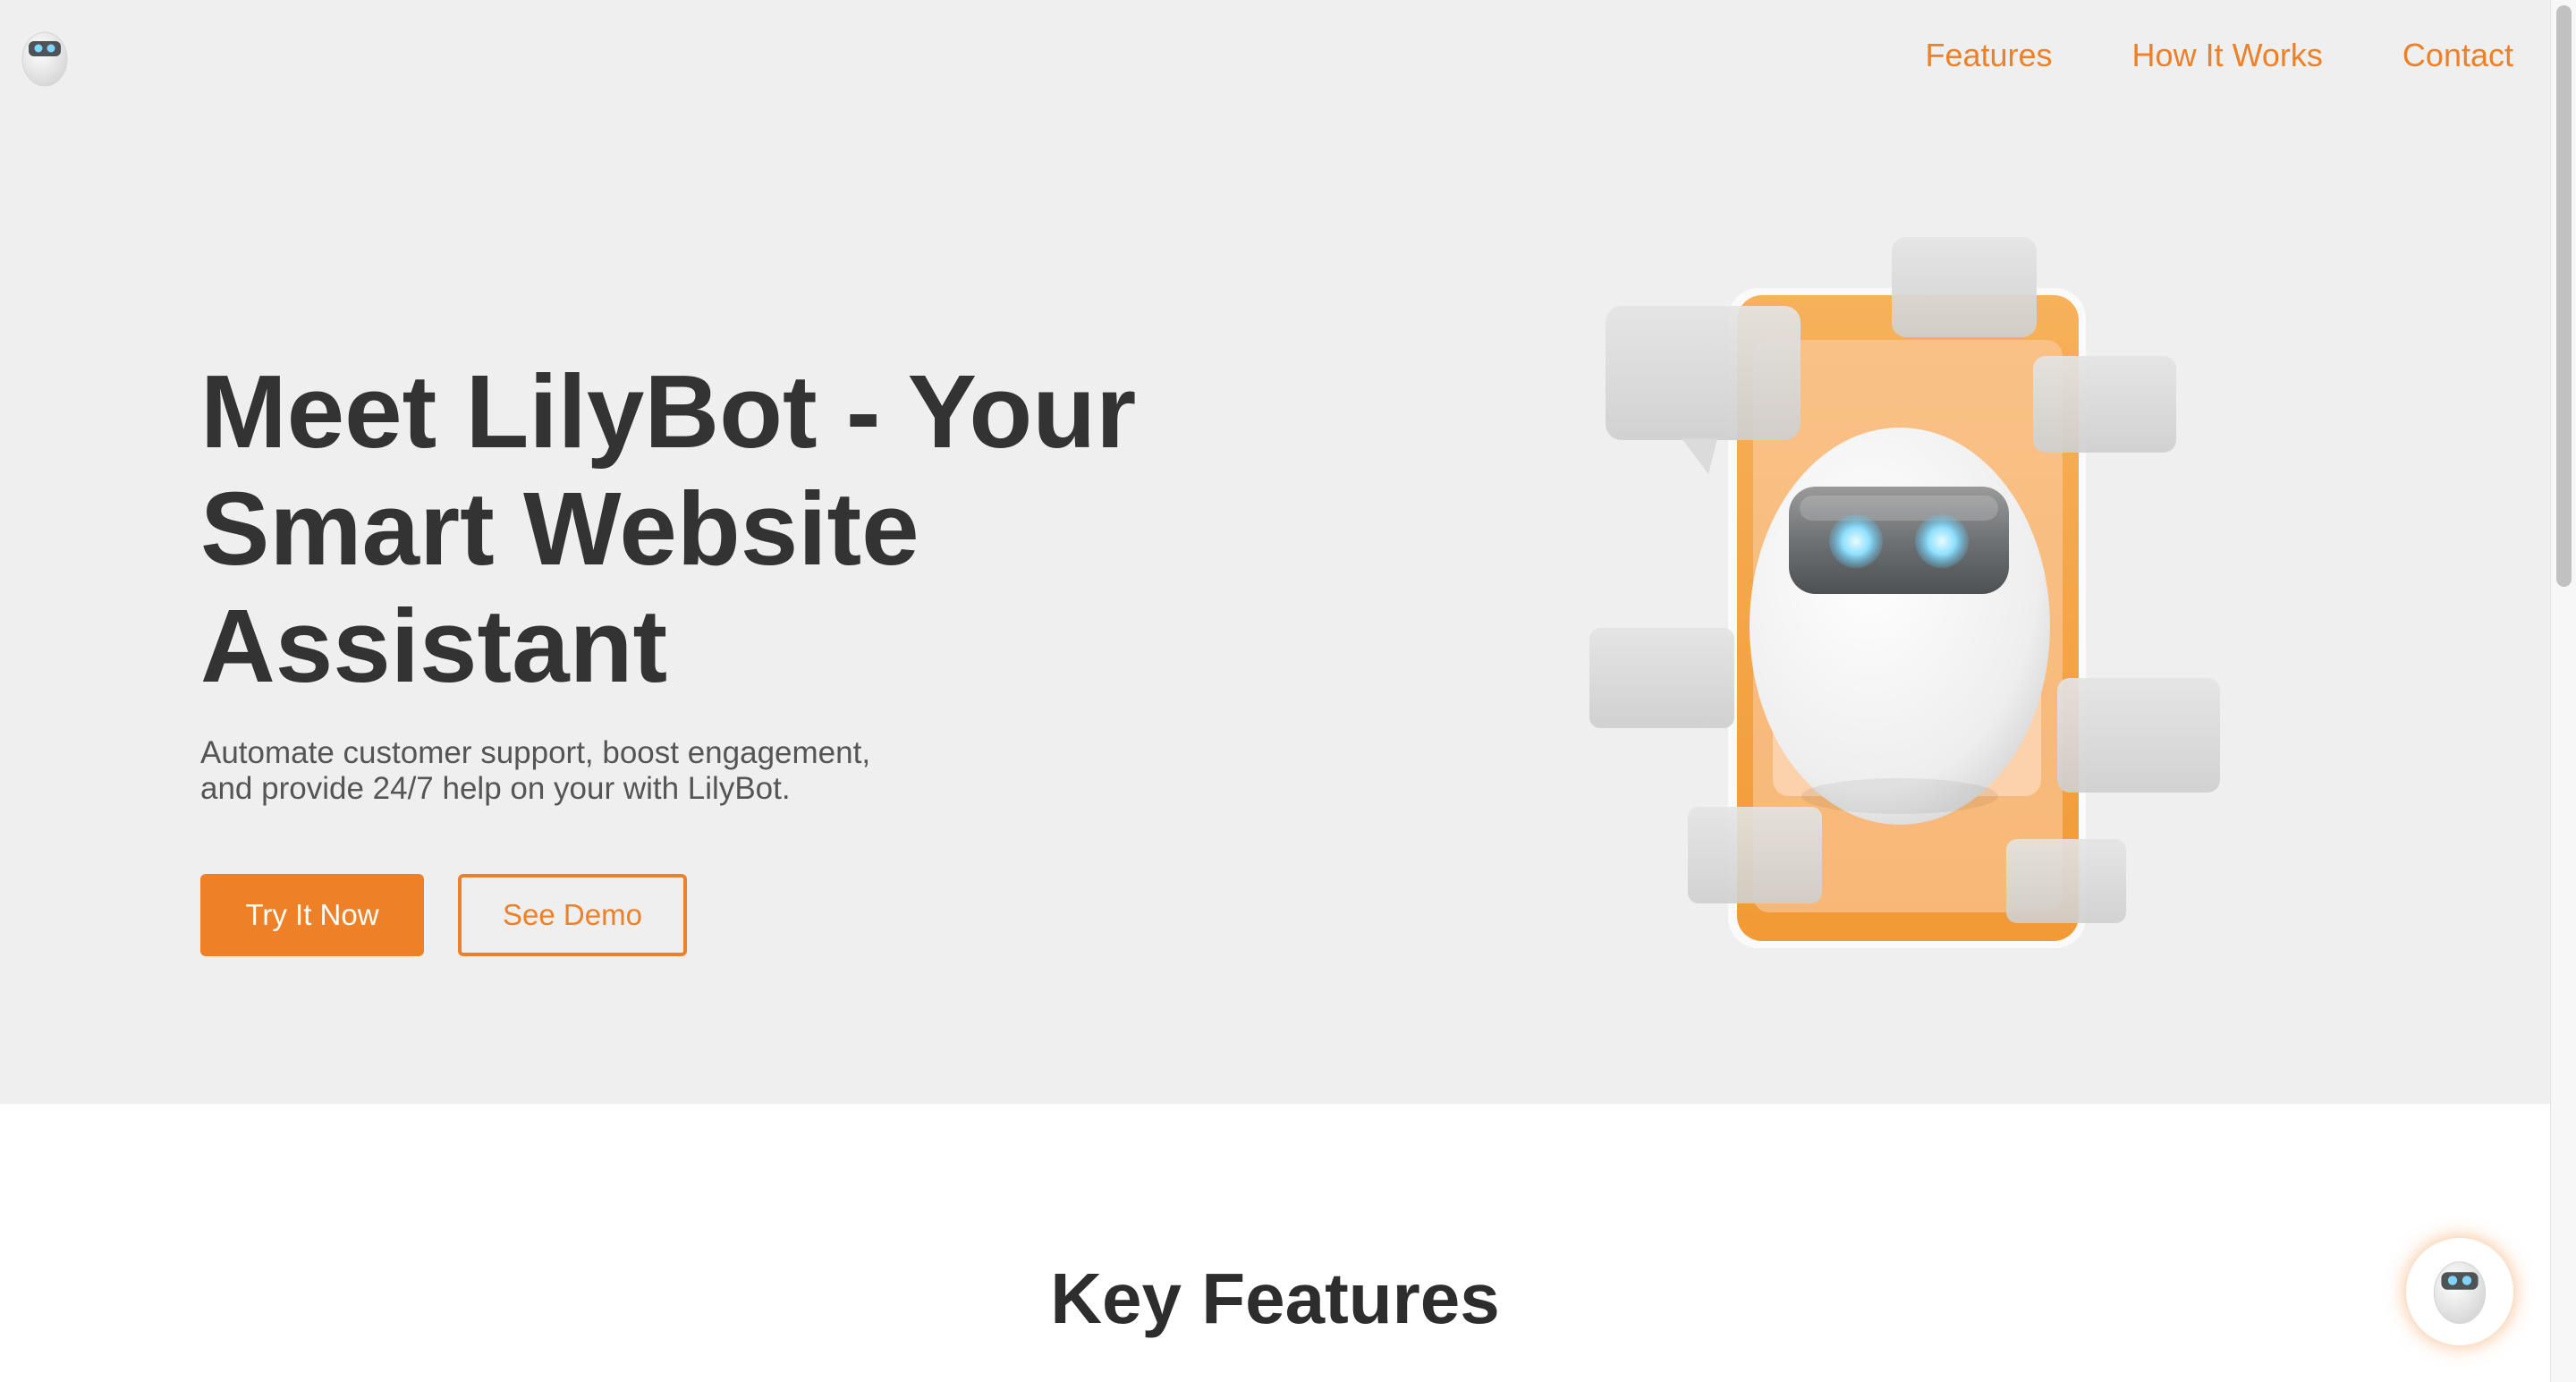  Describe the element at coordinates (1275, 1298) in the screenshot. I see `features-title: Key Features` at that location.